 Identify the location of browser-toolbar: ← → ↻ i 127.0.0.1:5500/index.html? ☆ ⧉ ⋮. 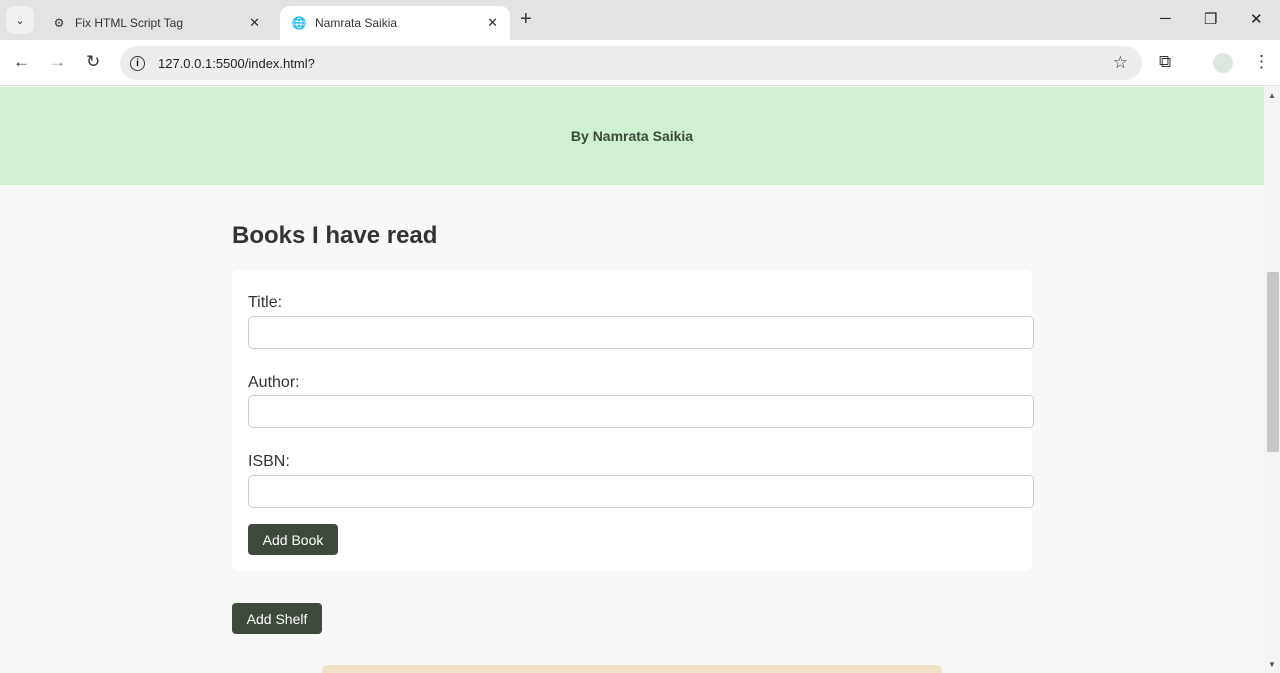
(640, 63).